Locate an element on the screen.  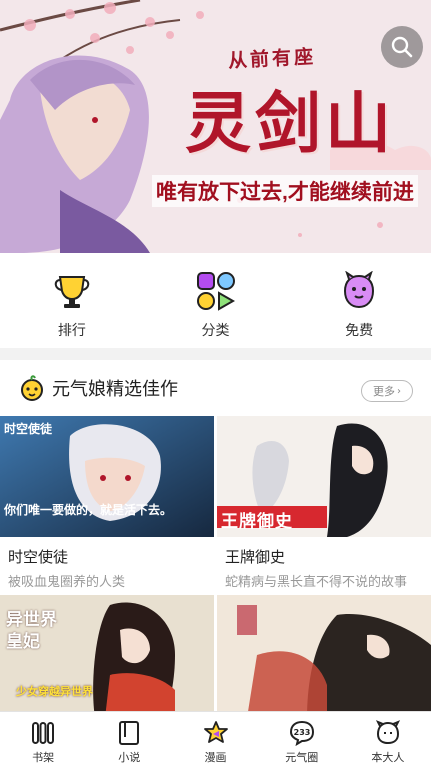
tab-label: 漫画 is located at coordinates (215, 757).